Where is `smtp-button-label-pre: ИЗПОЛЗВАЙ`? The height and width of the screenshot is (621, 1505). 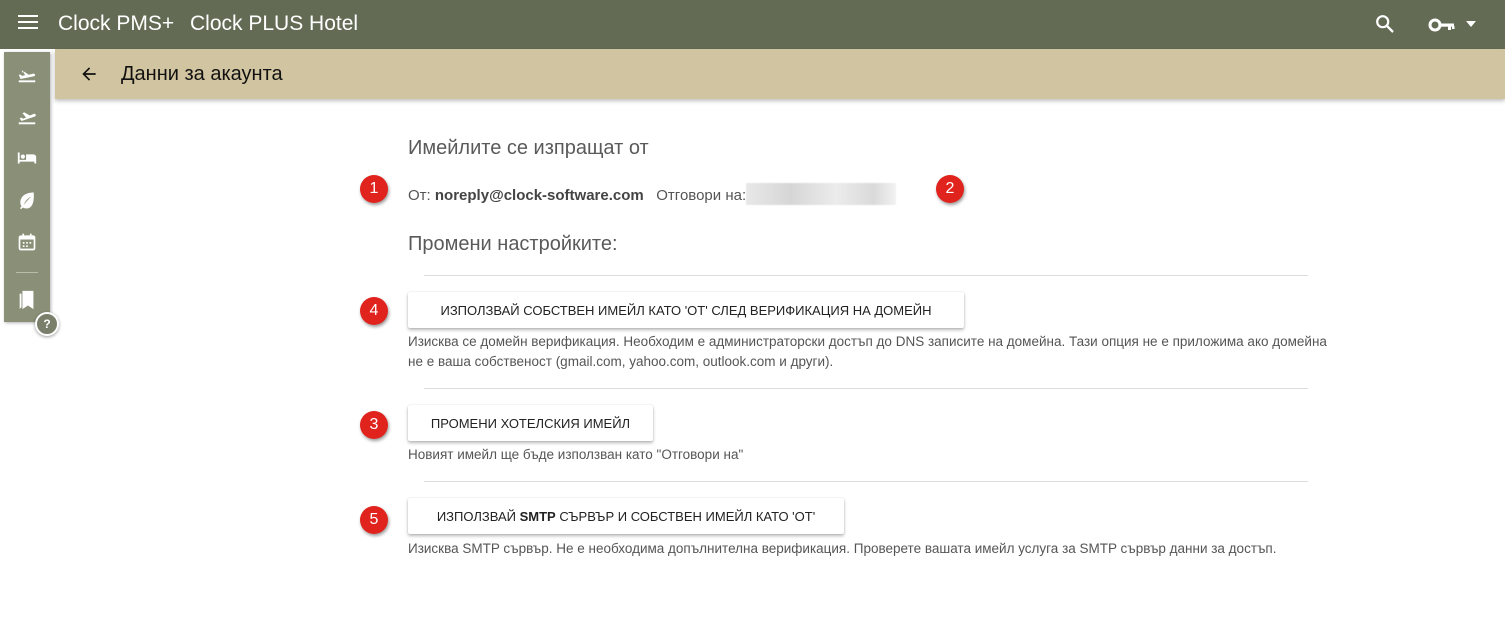
smtp-button-label-pre: ИЗПОЛЗВАЙ is located at coordinates (478, 516).